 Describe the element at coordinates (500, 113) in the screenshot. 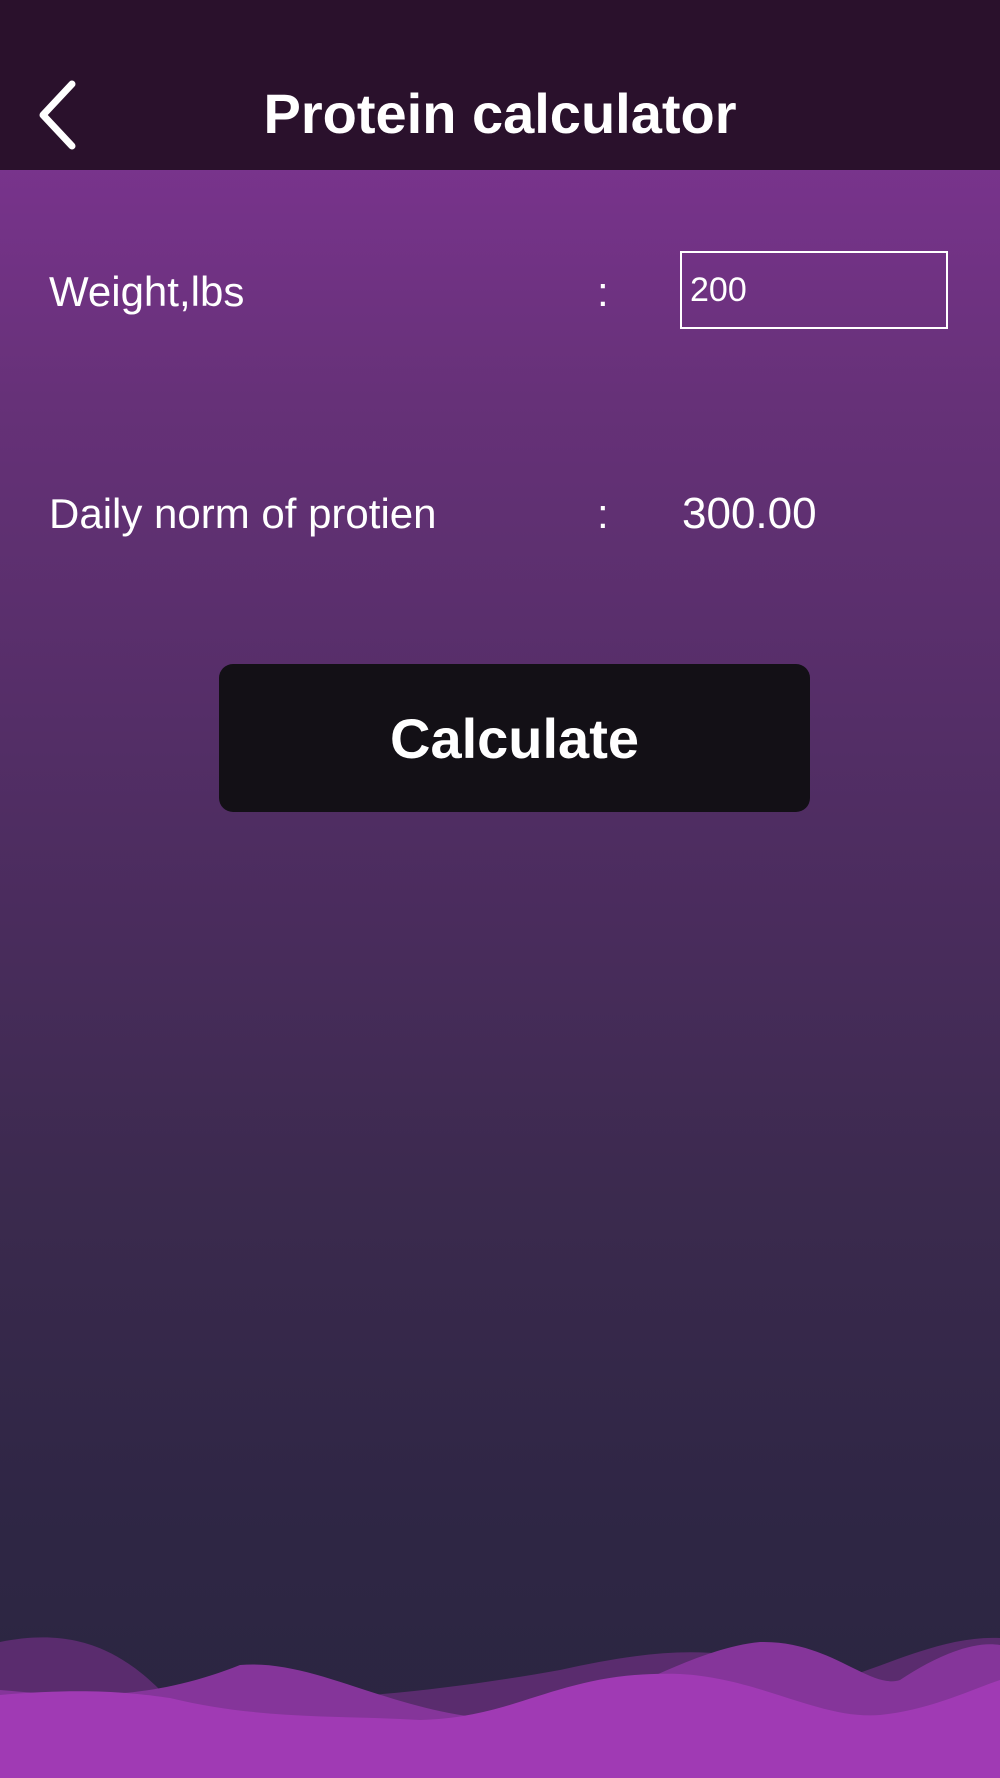

I see `page-title: Protein calculator` at that location.